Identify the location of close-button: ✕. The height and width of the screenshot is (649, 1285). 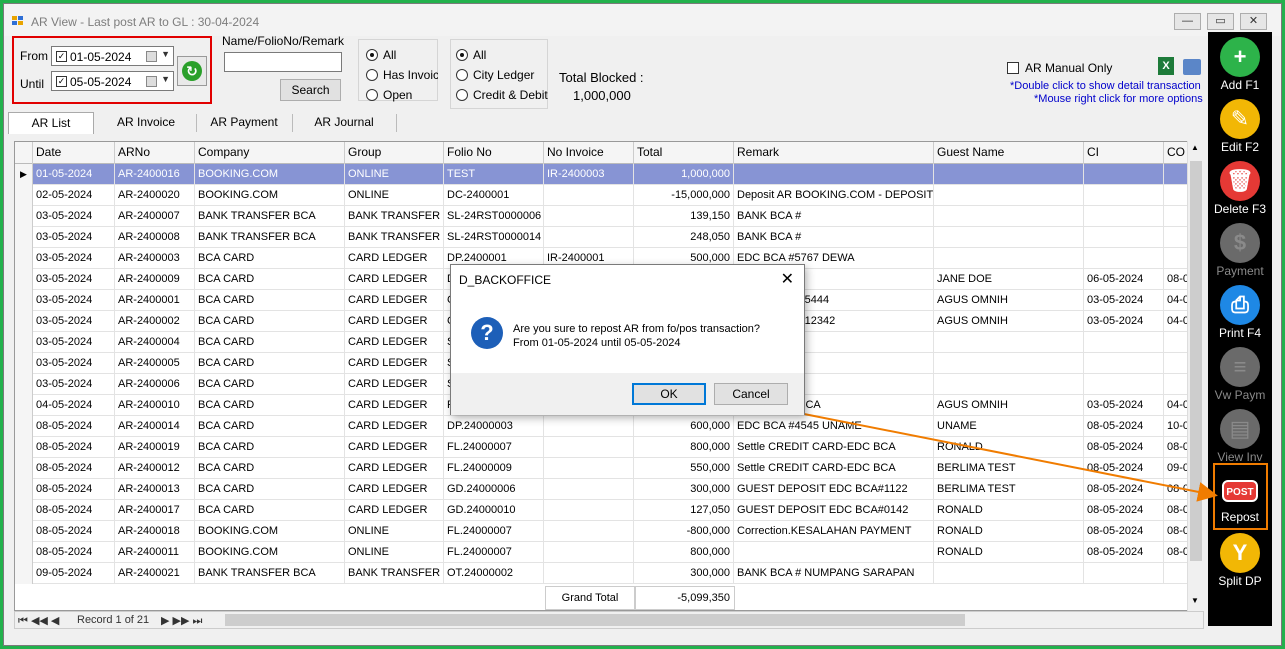
(1253, 21).